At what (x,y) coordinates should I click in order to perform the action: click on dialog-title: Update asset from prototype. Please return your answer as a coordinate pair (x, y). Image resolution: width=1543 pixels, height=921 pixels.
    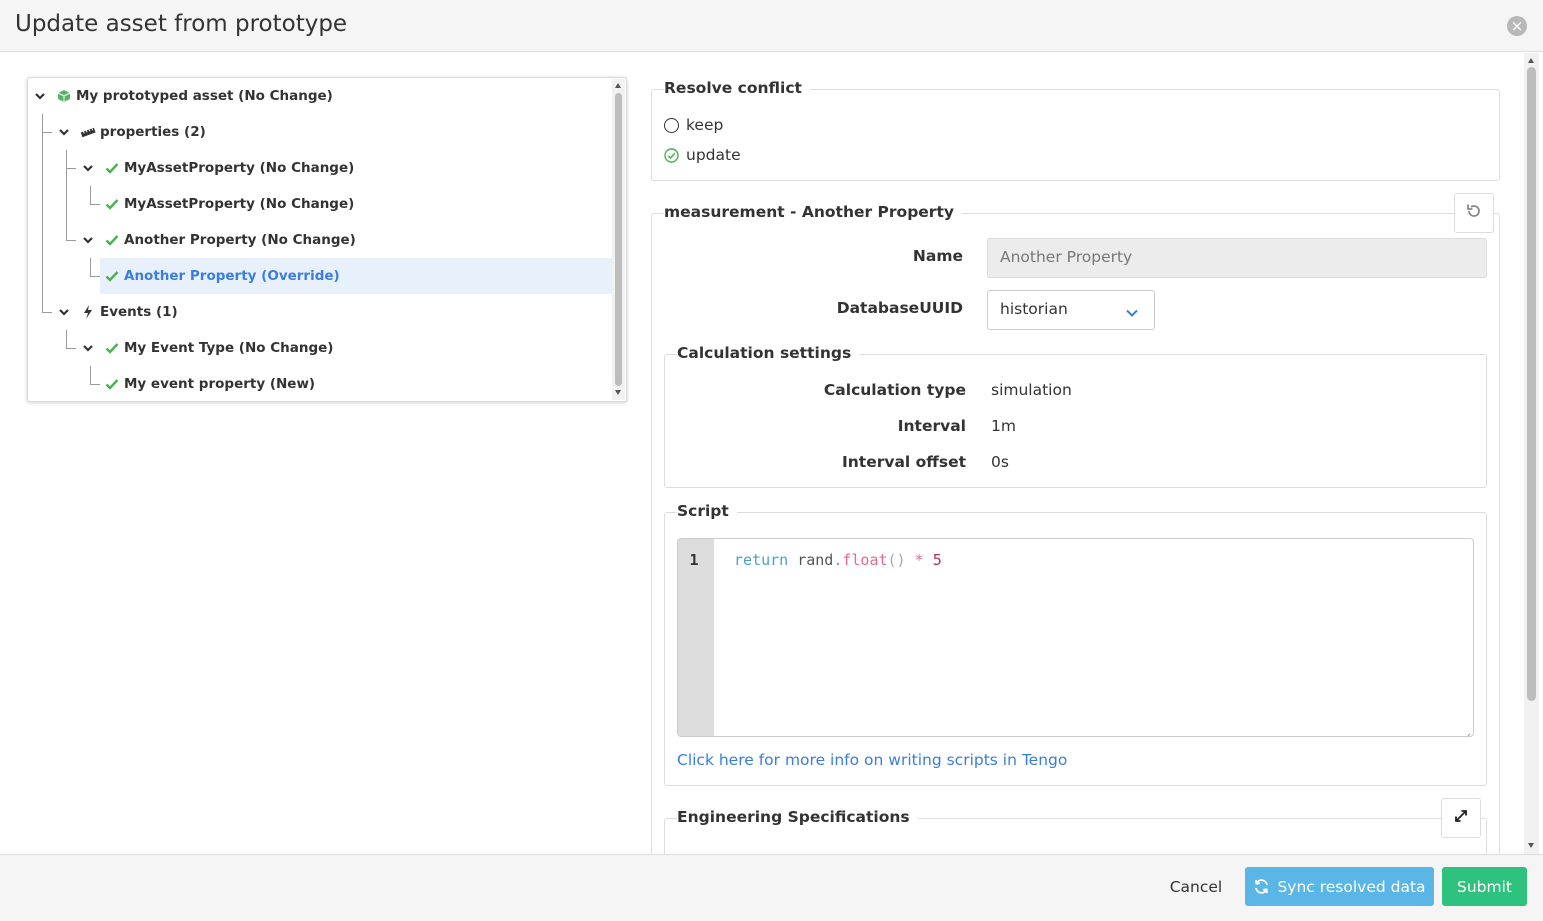
    Looking at the image, I should click on (181, 24).